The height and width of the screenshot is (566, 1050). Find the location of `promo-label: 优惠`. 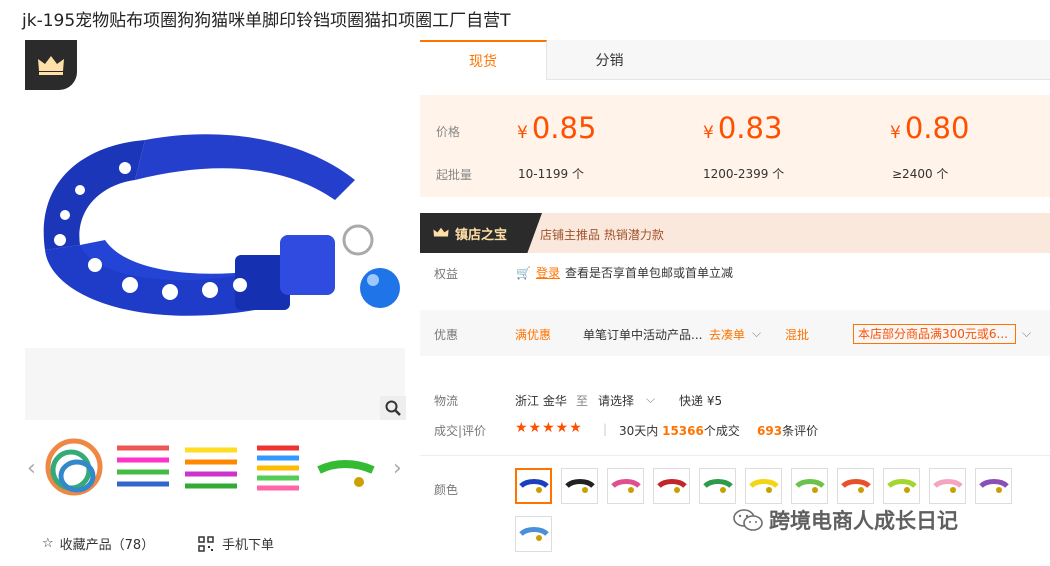

promo-label: 优惠 is located at coordinates (446, 335).